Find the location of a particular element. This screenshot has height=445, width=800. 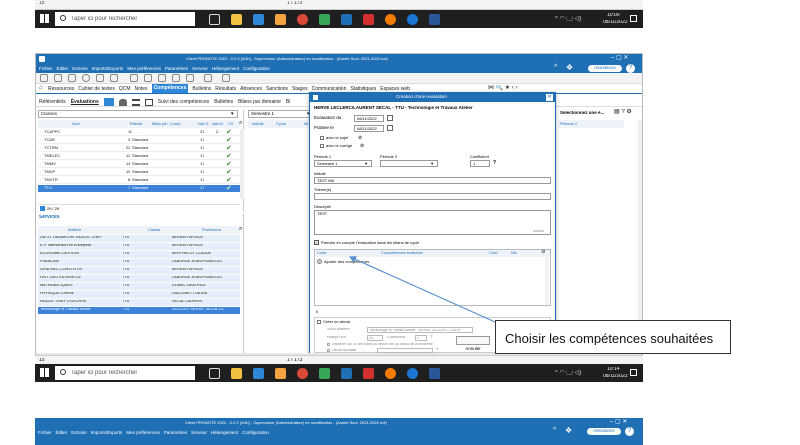

edge-icon is located at coordinates (412, 373).